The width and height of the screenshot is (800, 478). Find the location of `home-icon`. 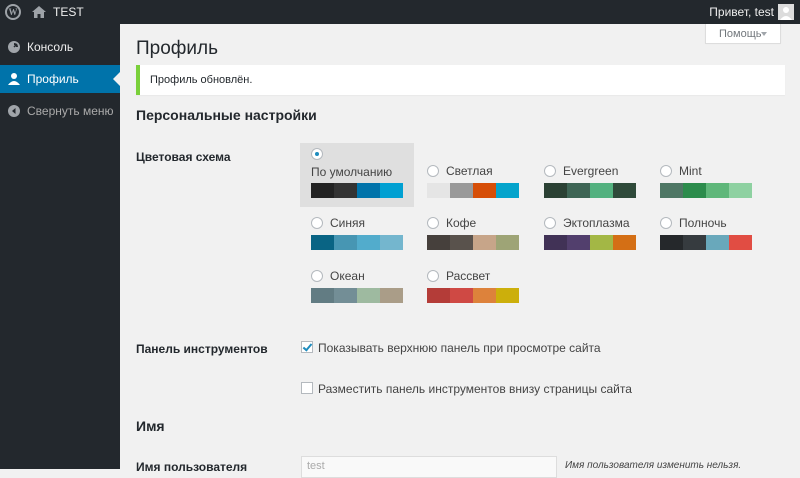

home-icon is located at coordinates (39, 12).